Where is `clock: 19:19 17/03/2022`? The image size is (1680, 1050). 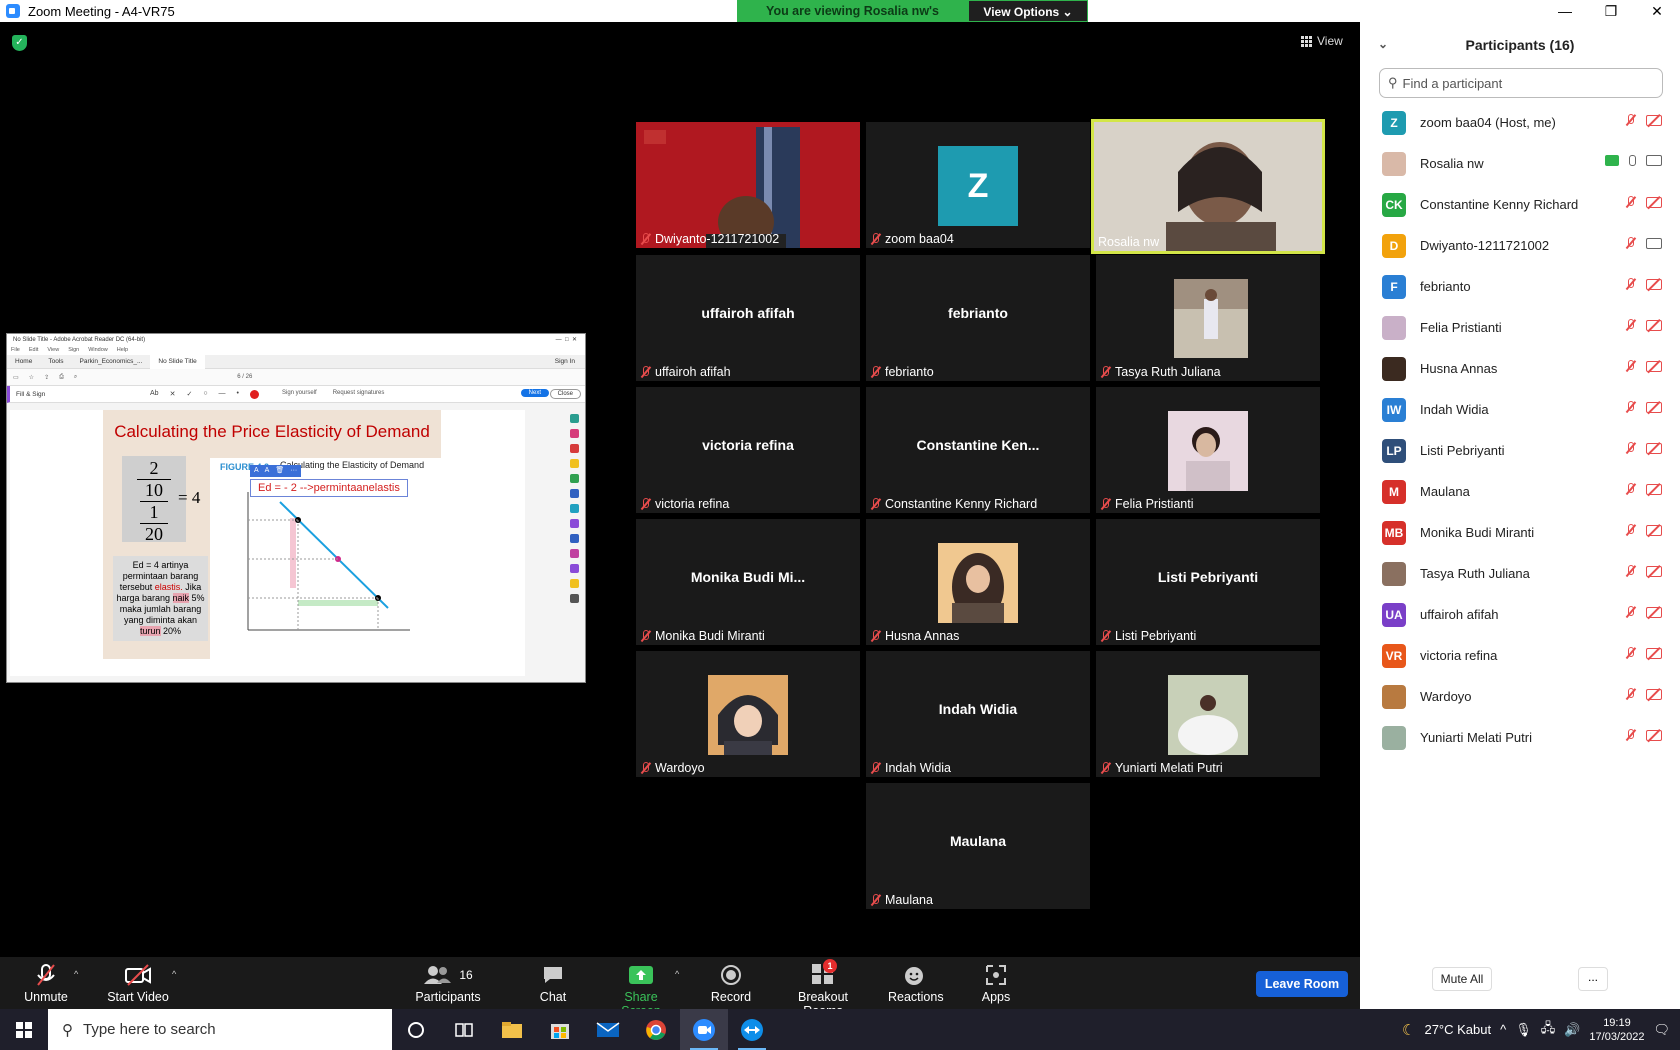 clock: 19:19 17/03/2022 is located at coordinates (1616, 1030).